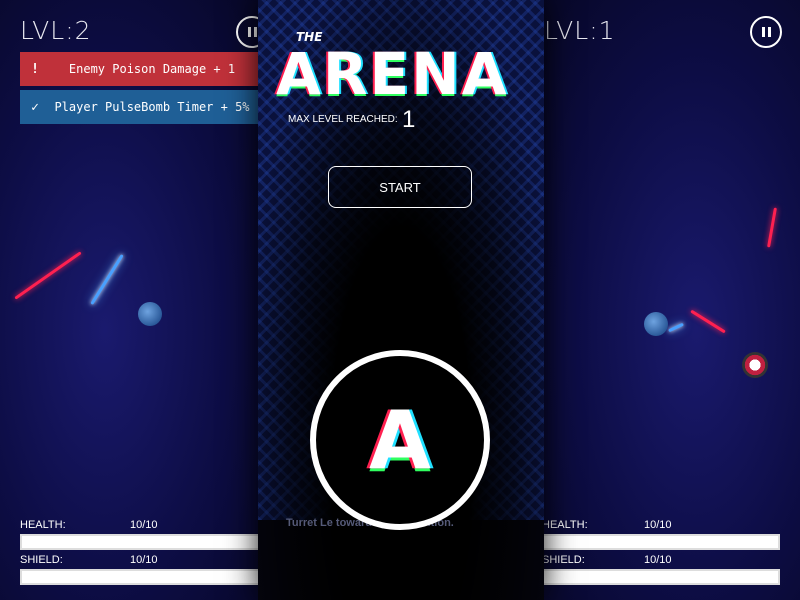 The width and height of the screenshot is (800, 600). What do you see at coordinates (35, 107) in the screenshot?
I see `check-icon: ✓` at bounding box center [35, 107].